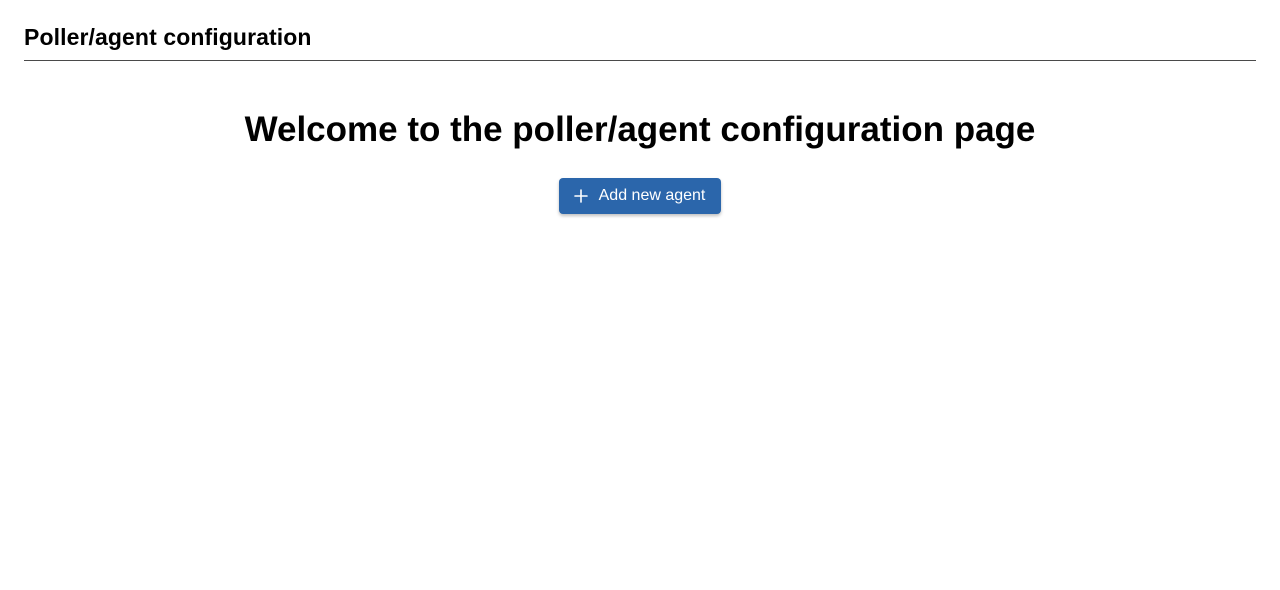 This screenshot has width=1280, height=590. I want to click on add-new-agent-button: Add new agent, so click(640, 196).